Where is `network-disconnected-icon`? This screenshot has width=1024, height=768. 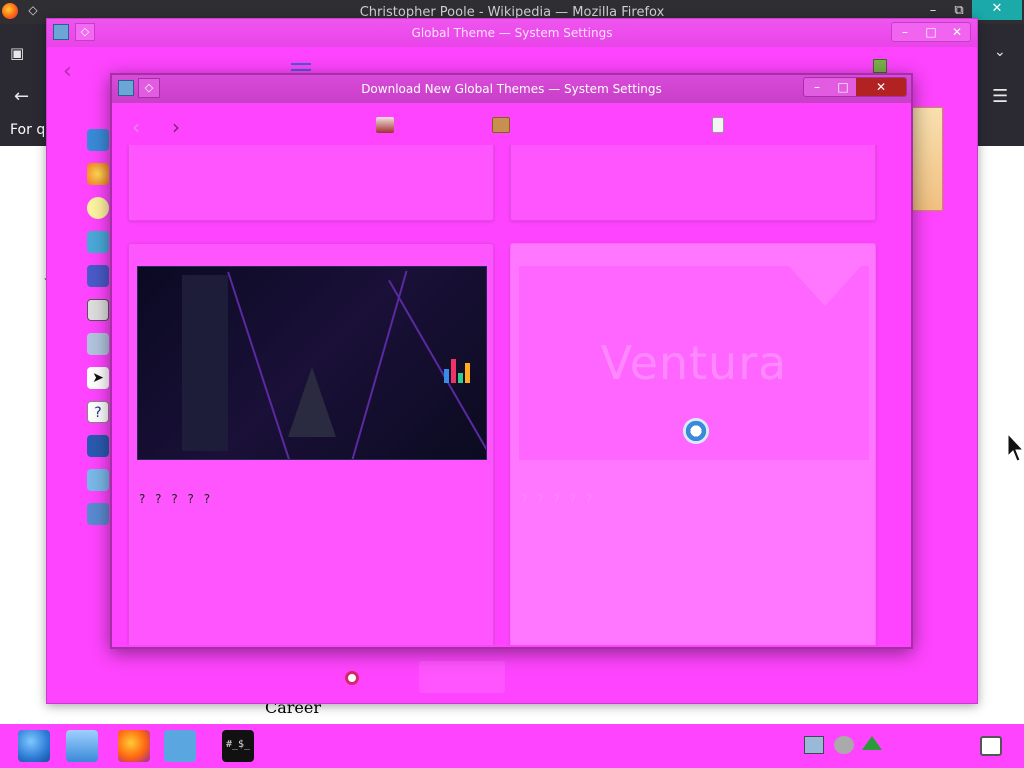 network-disconnected-icon is located at coordinates (844, 745).